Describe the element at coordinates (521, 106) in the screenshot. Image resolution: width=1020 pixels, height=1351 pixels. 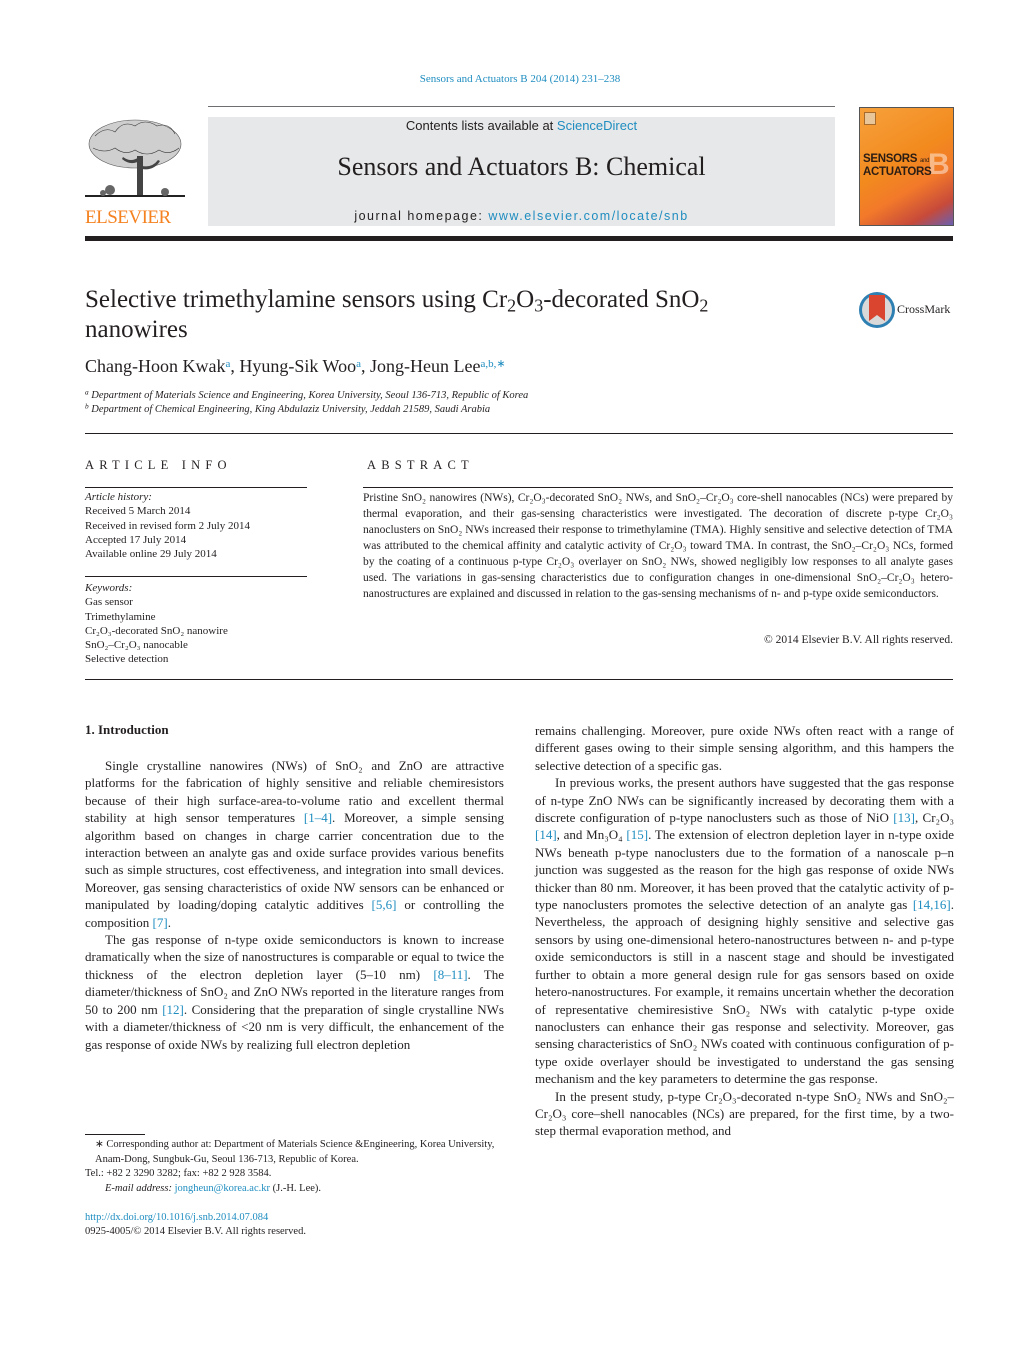
I see `header-top-rule` at that location.